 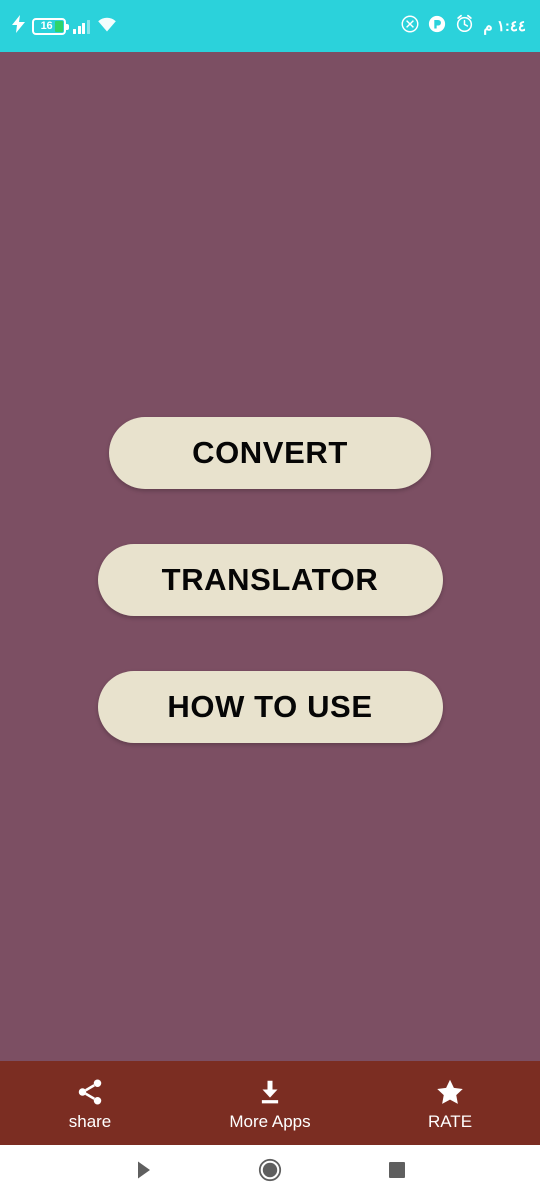 What do you see at coordinates (504, 26) in the screenshot?
I see `status-bar-clock: ١:٤٤ م` at bounding box center [504, 26].